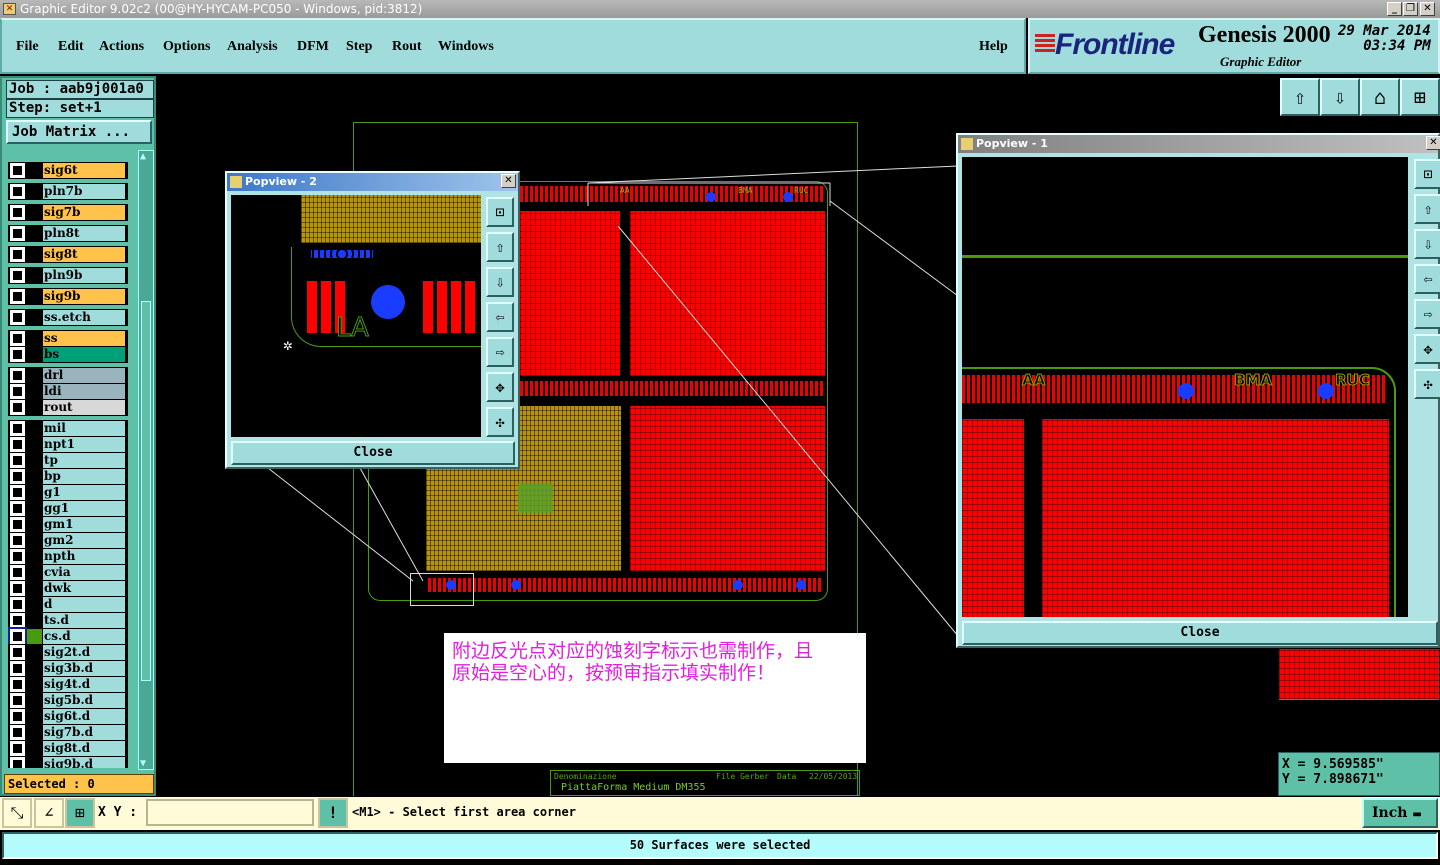 The image size is (1440, 865). I want to click on layer-row-g1: g1, so click(68, 492).